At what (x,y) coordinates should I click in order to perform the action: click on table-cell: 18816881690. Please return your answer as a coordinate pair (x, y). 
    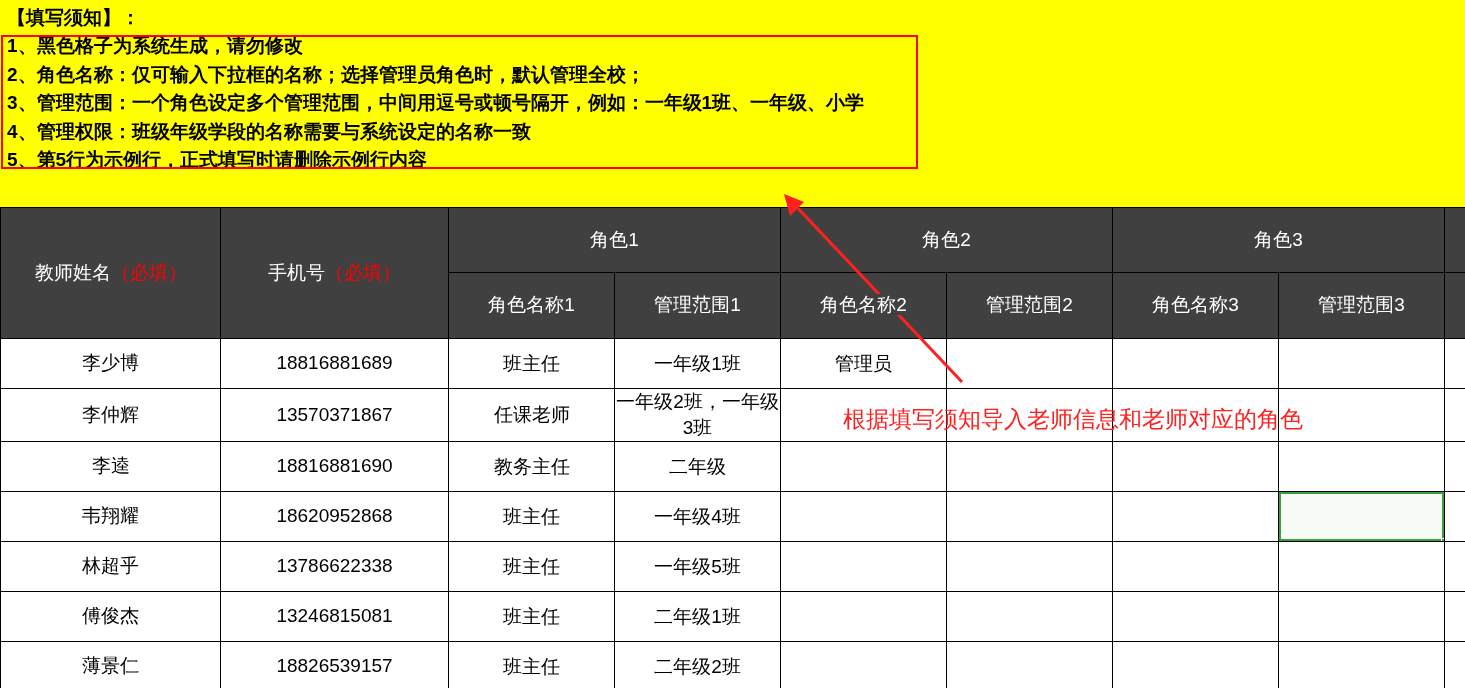
    Looking at the image, I should click on (334, 466).